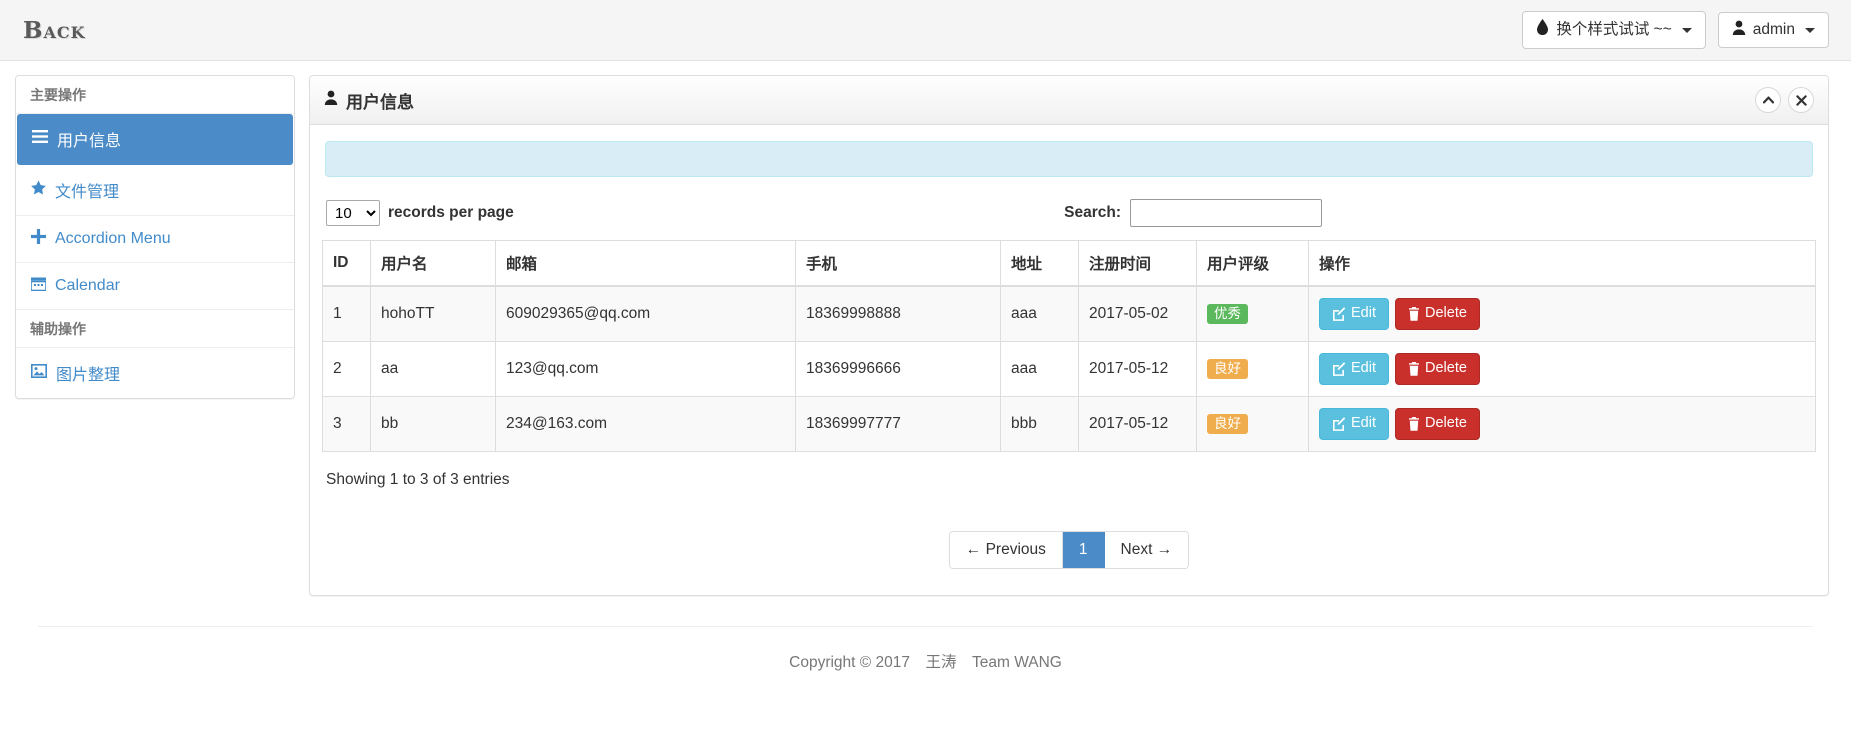  I want to click on cell-id: 2, so click(346, 368).